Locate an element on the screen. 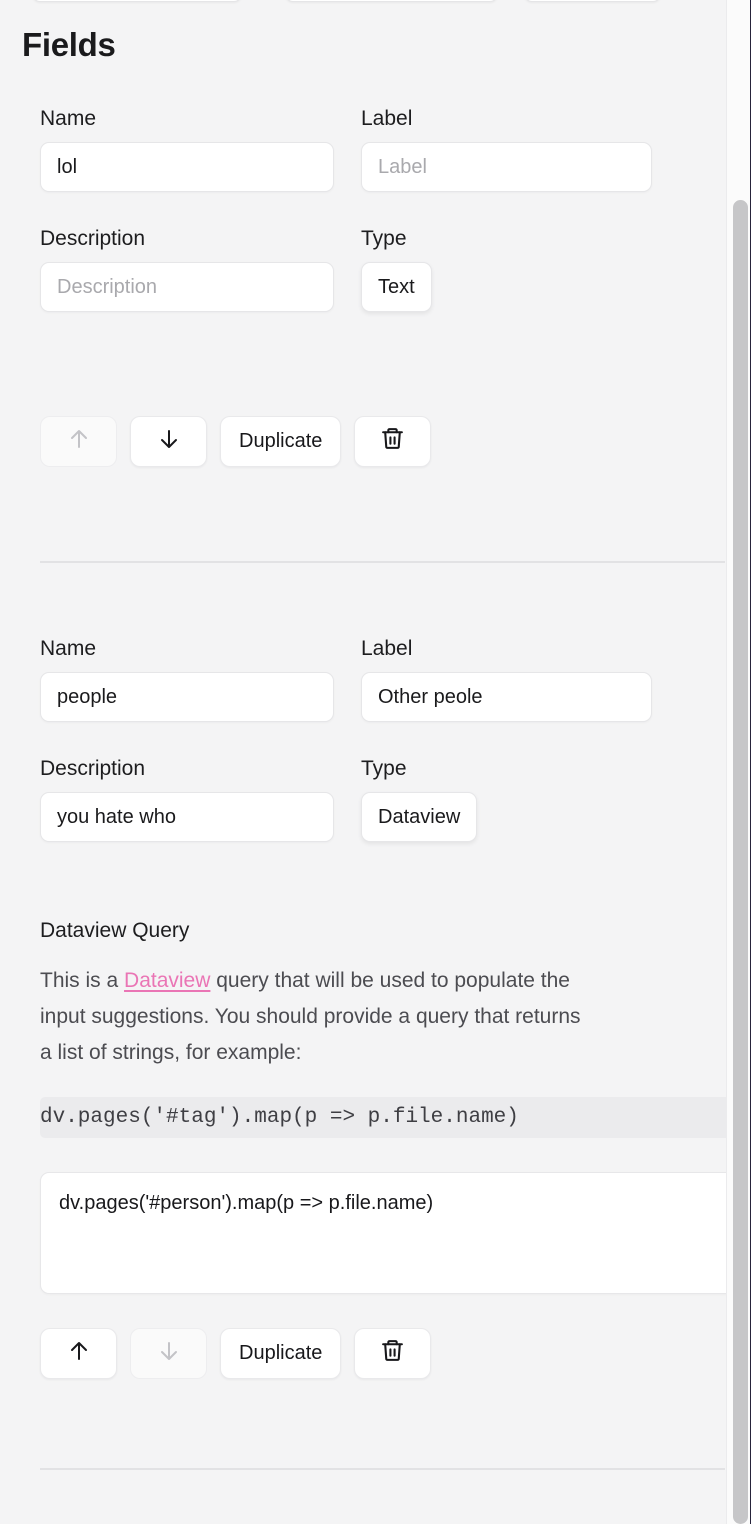 The image size is (754, 1524). page-title: Fields is located at coordinates (69, 44).